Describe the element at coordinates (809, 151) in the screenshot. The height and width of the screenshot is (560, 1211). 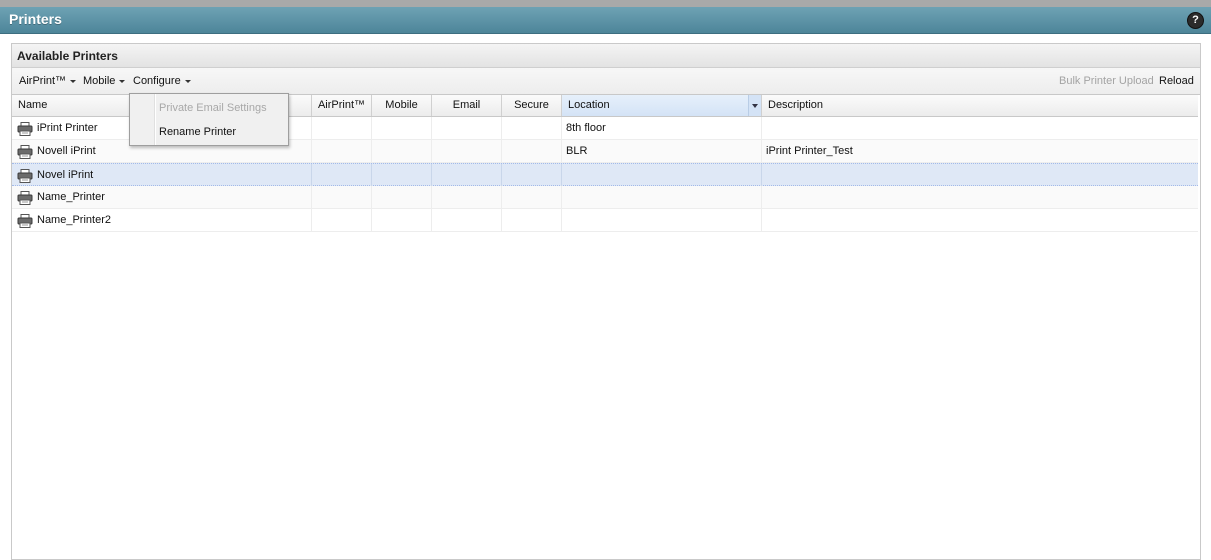
I see `description-cell: iPrint Printer_Test` at that location.